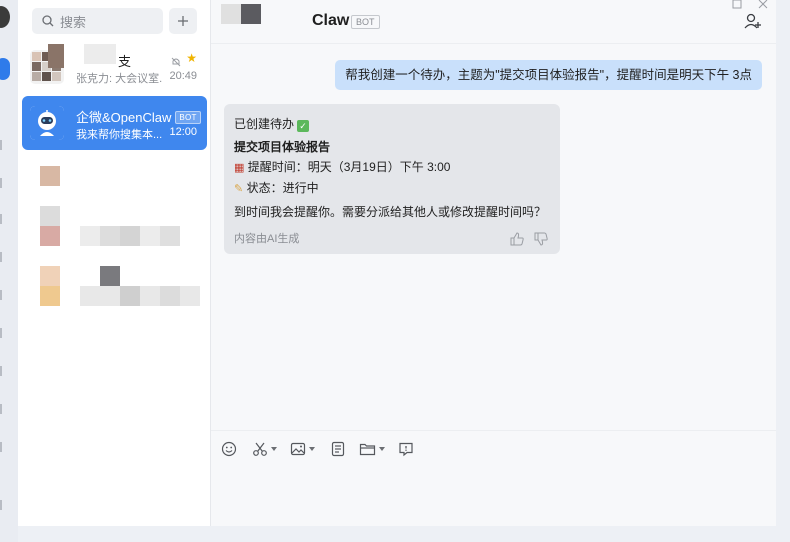 This screenshot has height=542, width=790. Describe the element at coordinates (125, 61) in the screenshot. I see `conversation-title: 支` at that location.